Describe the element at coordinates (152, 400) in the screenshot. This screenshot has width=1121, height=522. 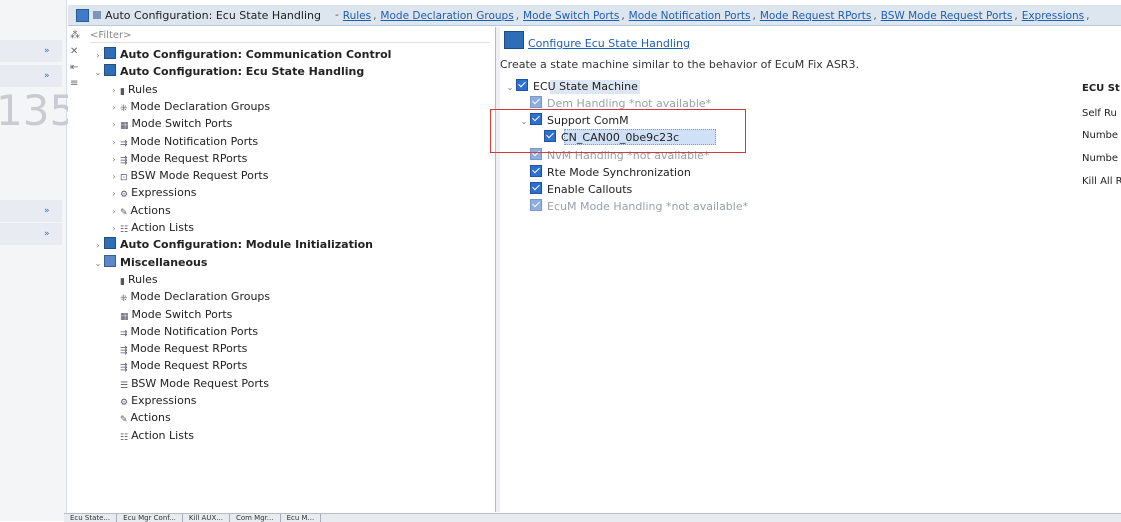
I see `tree-item: ⚙ Expressions` at that location.